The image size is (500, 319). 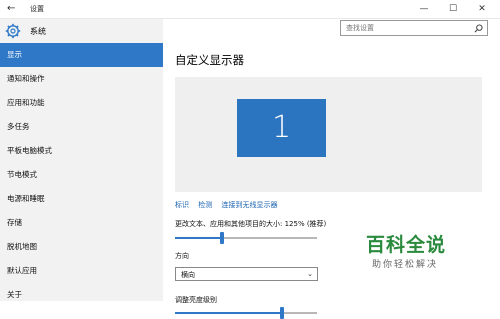 I want to click on sidebar-item-apps: 应用和功能, so click(x=81, y=103).